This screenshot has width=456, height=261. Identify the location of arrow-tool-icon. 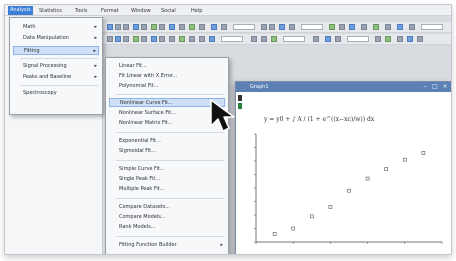
(192, 39).